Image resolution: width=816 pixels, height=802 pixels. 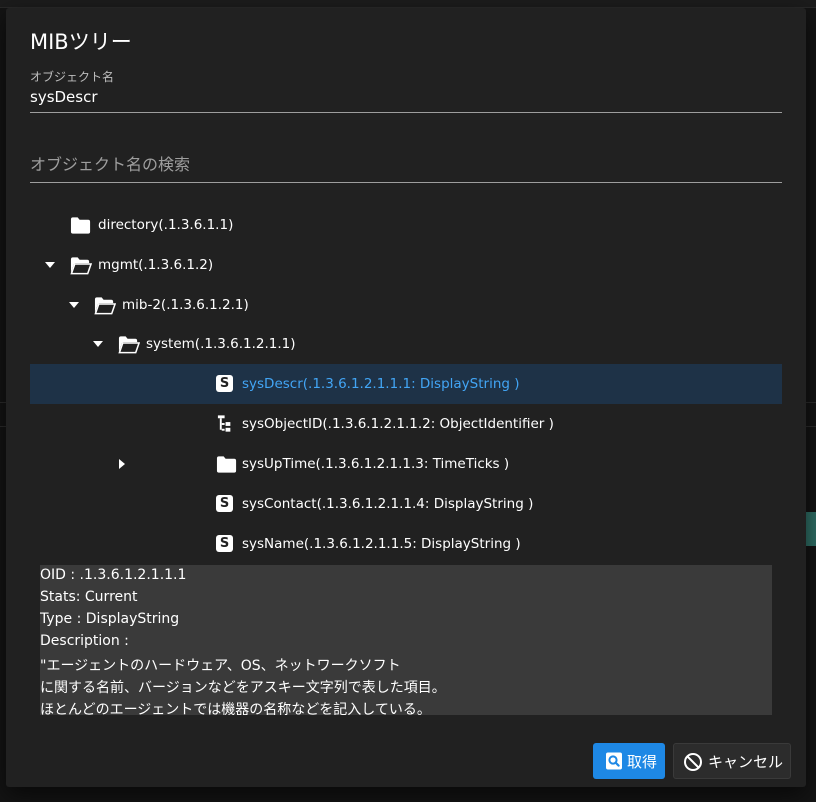 What do you see at coordinates (406, 112) in the screenshot?
I see `object-name-underline` at bounding box center [406, 112].